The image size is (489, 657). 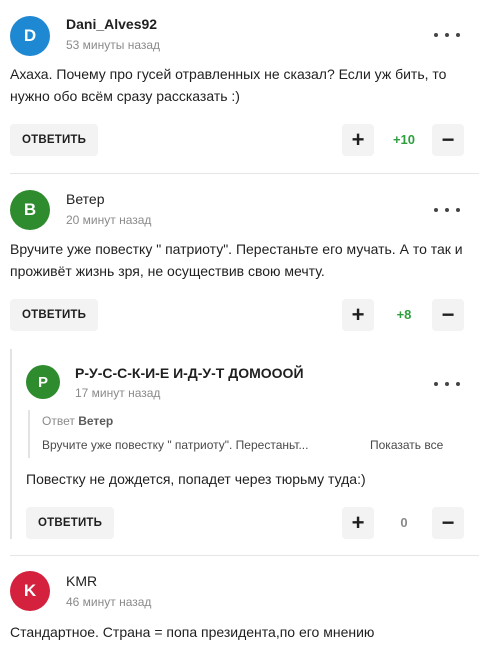 What do you see at coordinates (113, 45) in the screenshot?
I see `comment-time: 53 минуты назад` at bounding box center [113, 45].